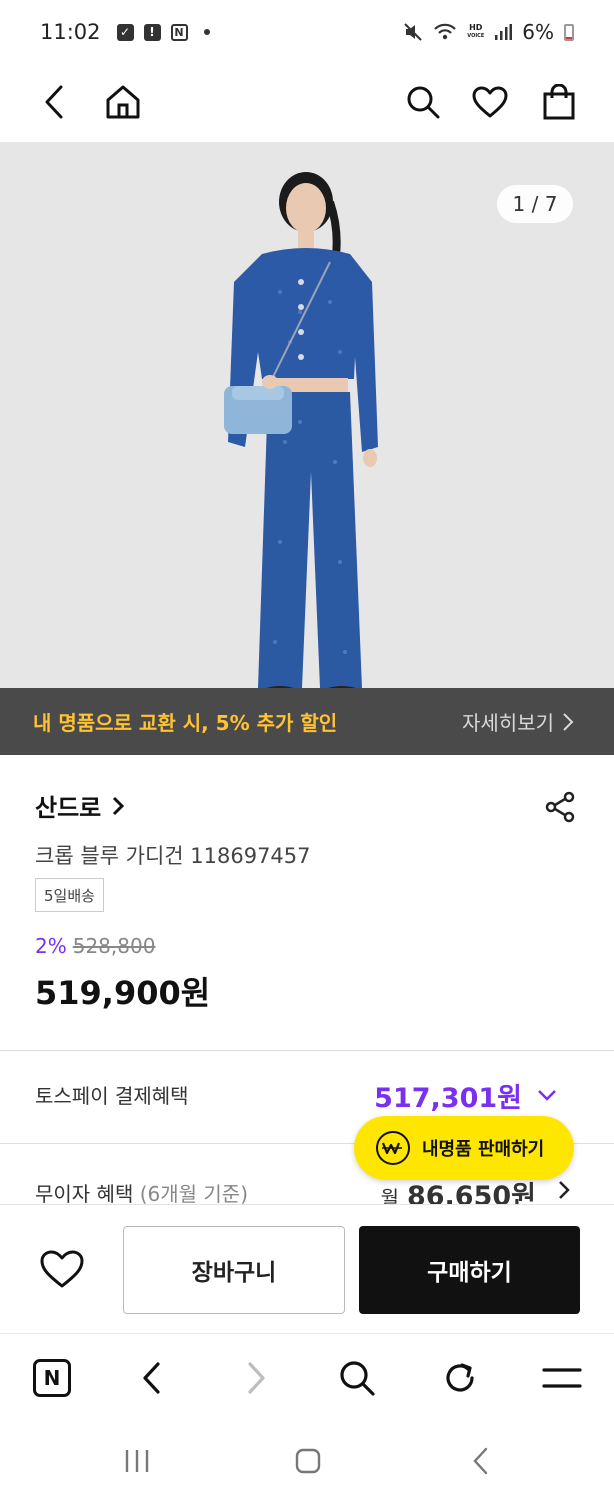 The height and width of the screenshot is (1500, 614). What do you see at coordinates (445, 31) in the screenshot?
I see `wifi-icon` at bounding box center [445, 31].